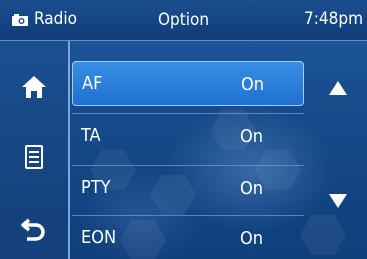  I want to click on home-icon, so click(34, 87).